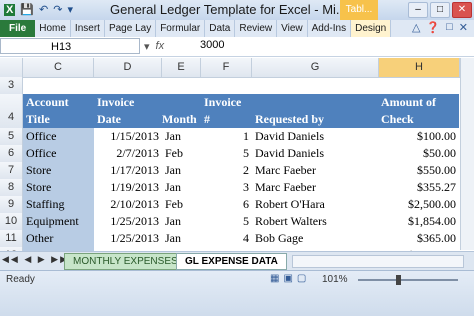 This screenshot has height=316, width=474. What do you see at coordinates (419, 204) in the screenshot?
I see `cell-amount: $2,500.00` at bounding box center [419, 204].